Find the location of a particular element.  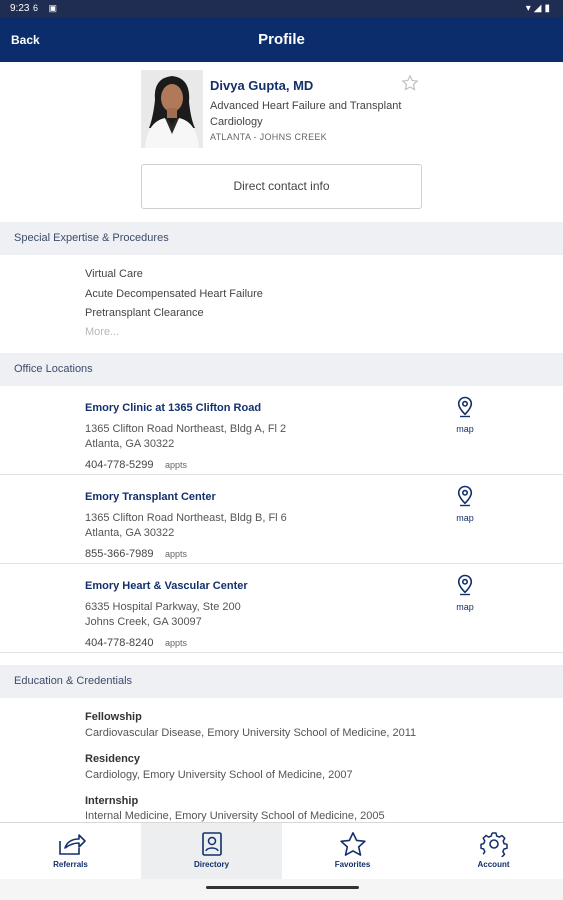

office-name: Emory Transplant Center is located at coordinates (150, 497).